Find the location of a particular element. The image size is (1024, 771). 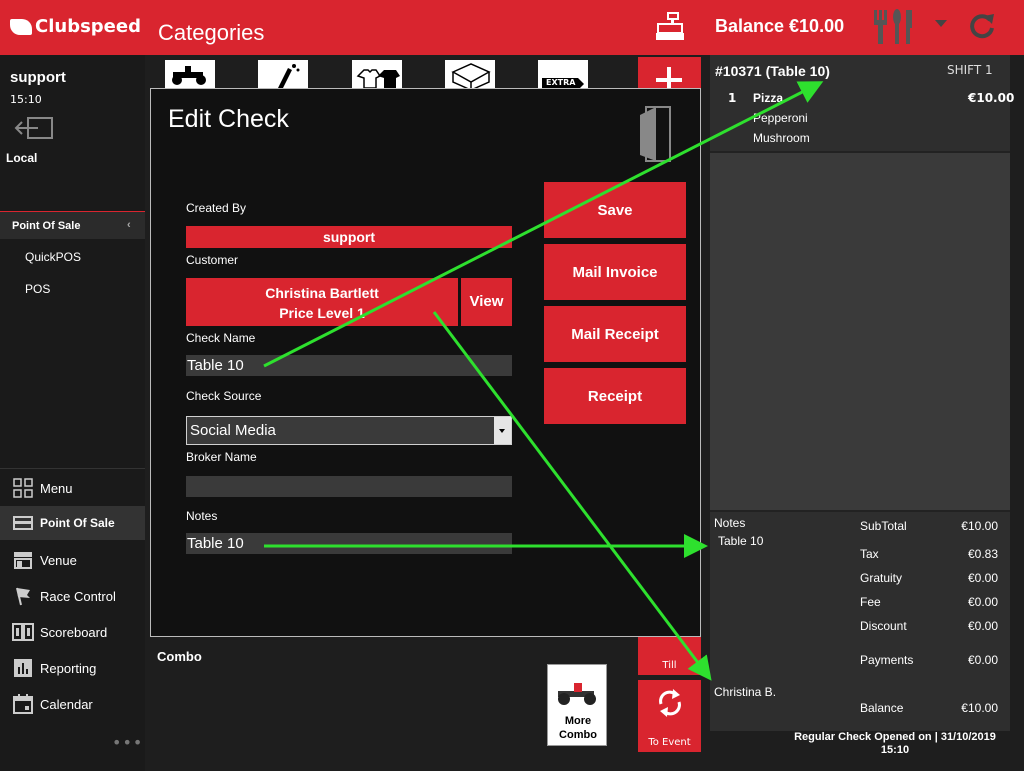

storefront-icon is located at coordinates (23, 560).